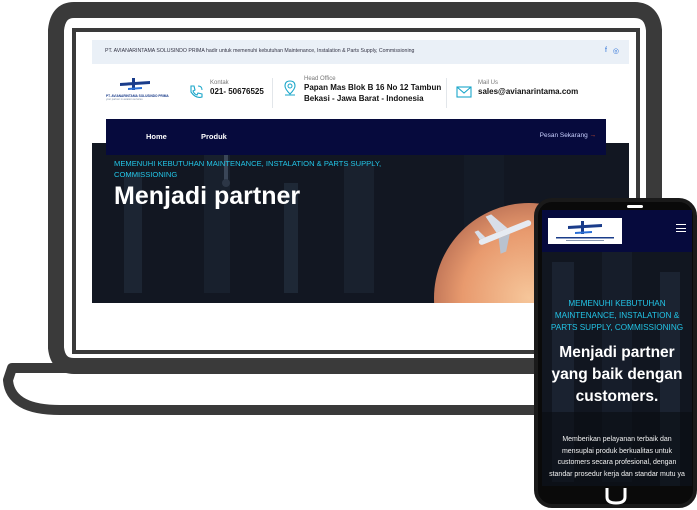  Describe the element at coordinates (681, 229) in the screenshot. I see `hamburger-menu-icon` at that location.